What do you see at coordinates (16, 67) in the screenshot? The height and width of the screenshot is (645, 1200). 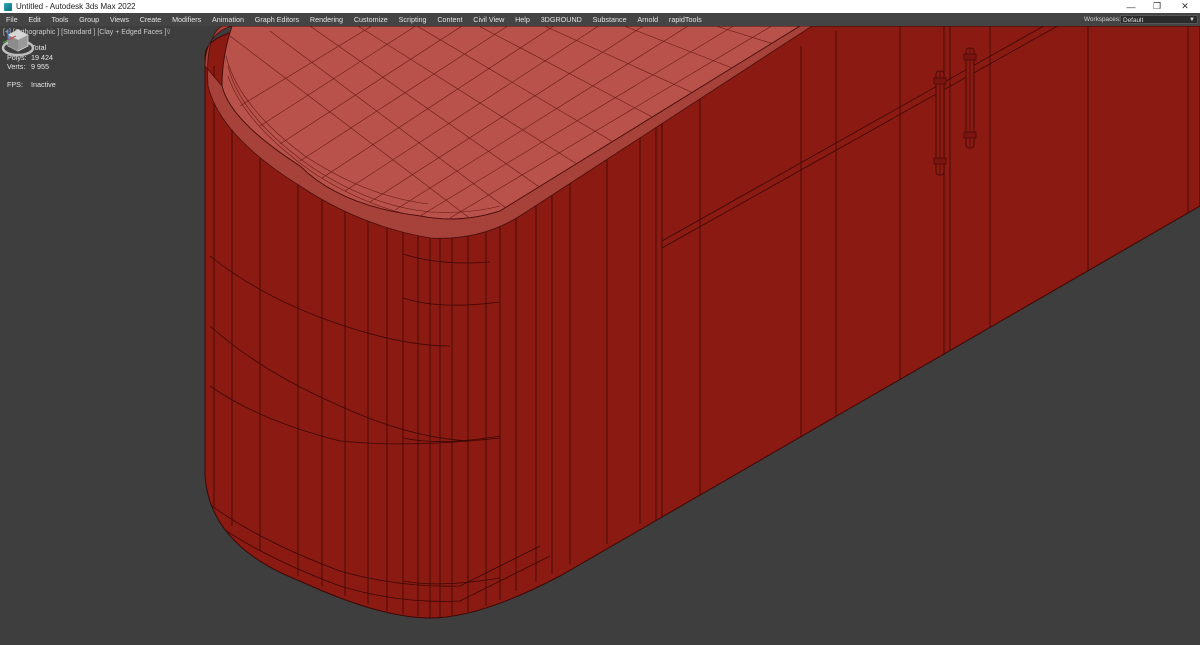 I see `verts-label: Verts:` at bounding box center [16, 67].